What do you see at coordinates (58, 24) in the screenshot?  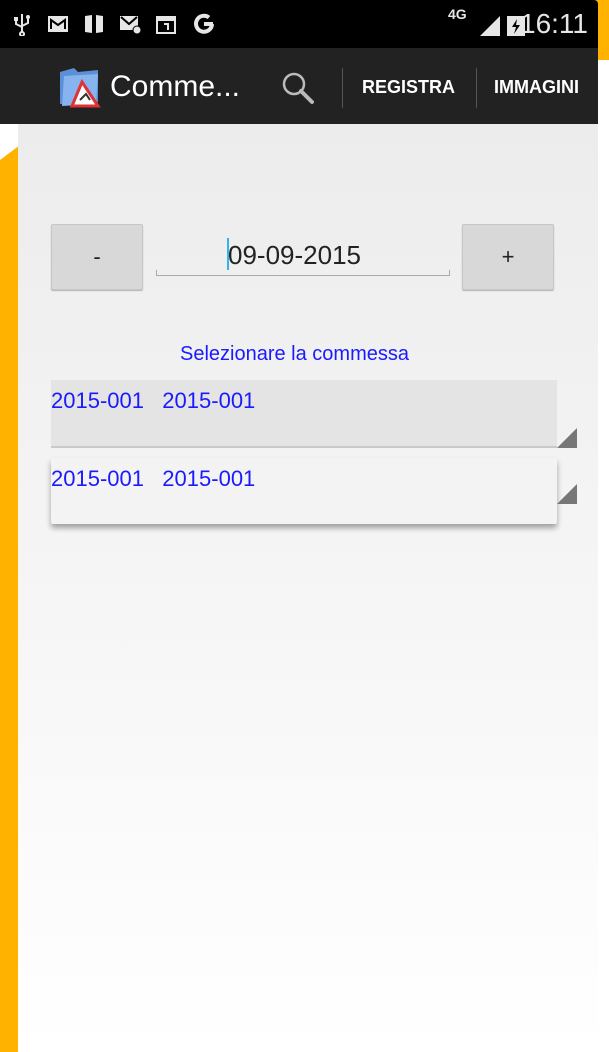 I see `gmail-icon` at bounding box center [58, 24].